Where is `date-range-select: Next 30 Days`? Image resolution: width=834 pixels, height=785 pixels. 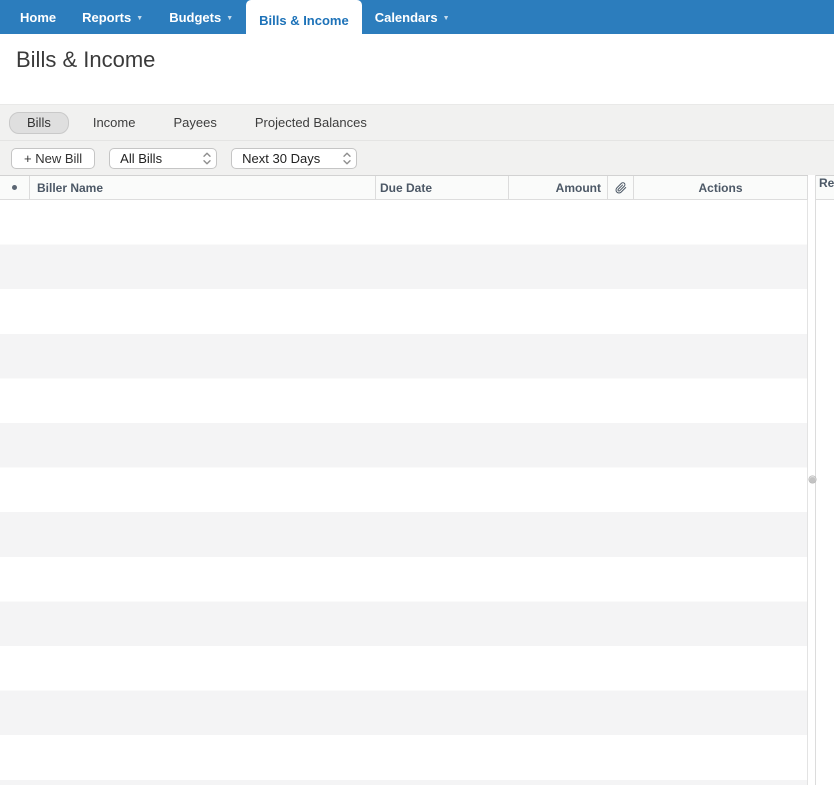
date-range-select: Next 30 Days is located at coordinates (294, 158).